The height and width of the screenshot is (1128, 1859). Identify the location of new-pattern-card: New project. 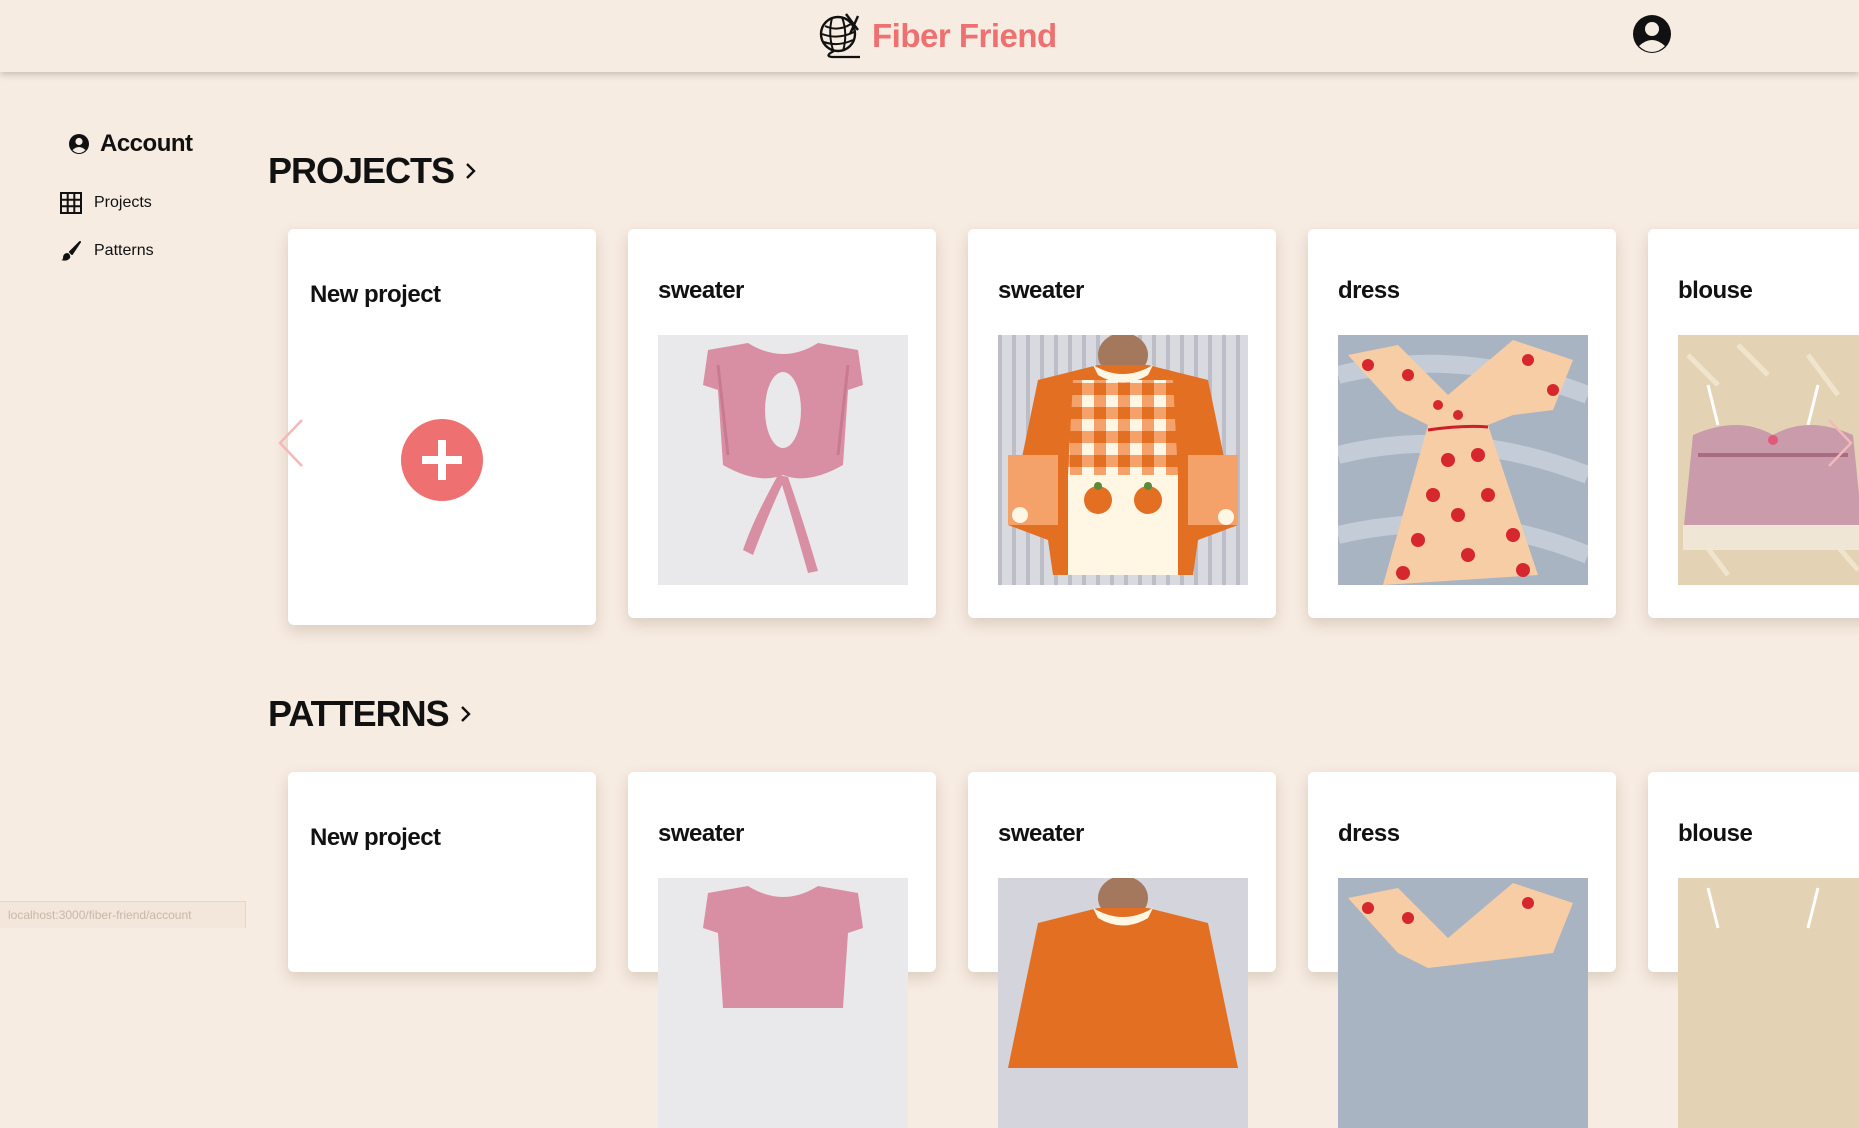
(442, 872).